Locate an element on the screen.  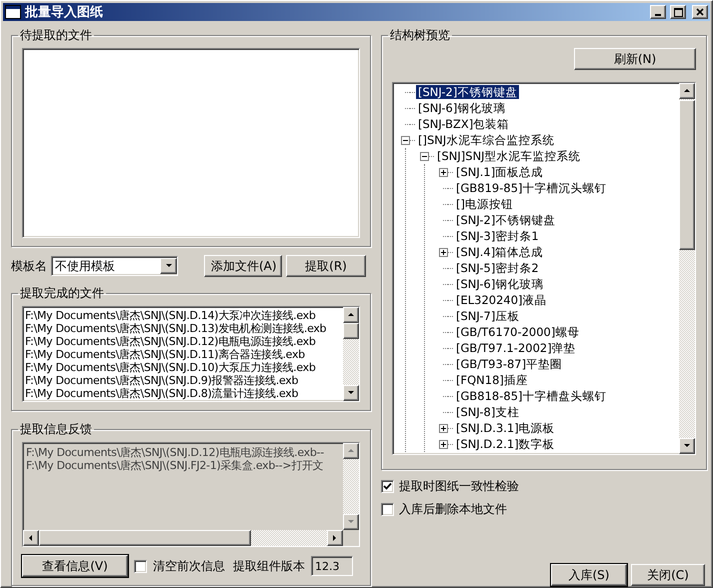
close-button is located at coordinates (700, 12).